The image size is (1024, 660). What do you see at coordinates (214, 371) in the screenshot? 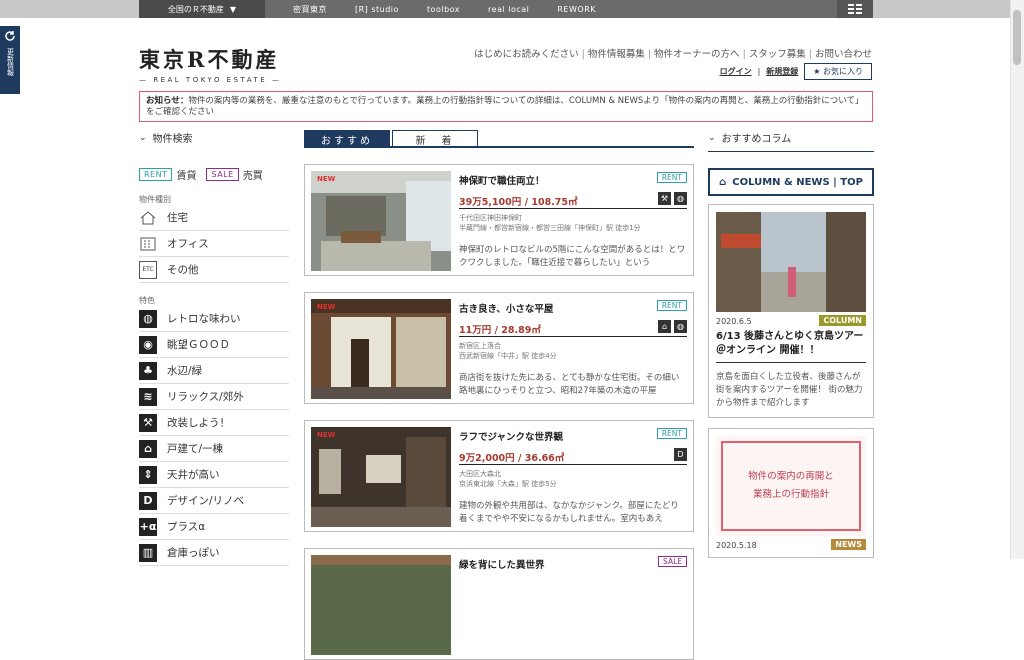
I see `feature-waterside: ♣ 水辺/緑` at bounding box center [214, 371].